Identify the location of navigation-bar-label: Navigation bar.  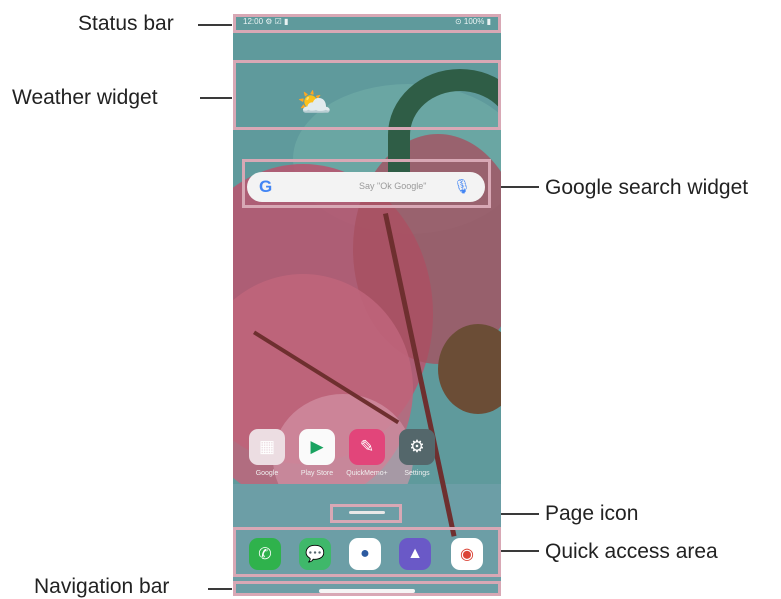
(102, 586).